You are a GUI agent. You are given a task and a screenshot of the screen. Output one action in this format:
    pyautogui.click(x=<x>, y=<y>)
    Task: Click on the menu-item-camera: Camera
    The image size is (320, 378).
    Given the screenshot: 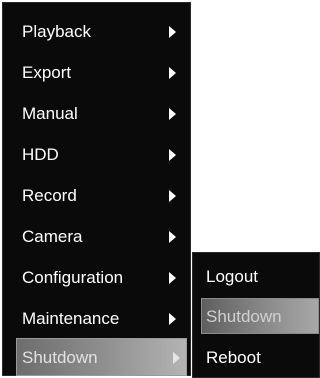 What is the action you would take?
    pyautogui.click(x=96, y=236)
    